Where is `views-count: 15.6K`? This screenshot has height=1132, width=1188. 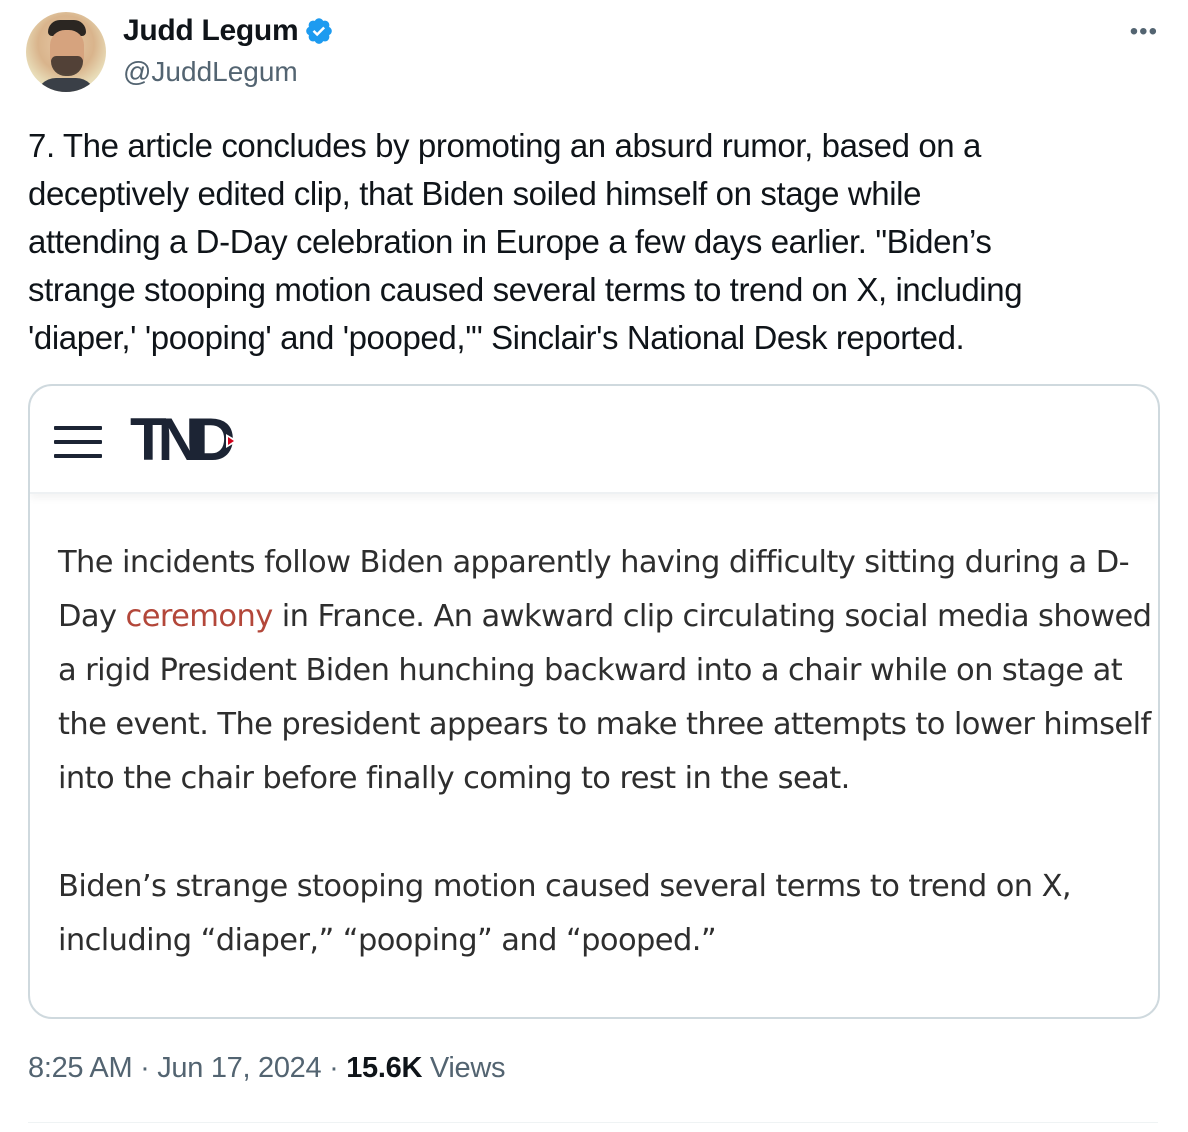
views-count: 15.6K is located at coordinates (384, 1068).